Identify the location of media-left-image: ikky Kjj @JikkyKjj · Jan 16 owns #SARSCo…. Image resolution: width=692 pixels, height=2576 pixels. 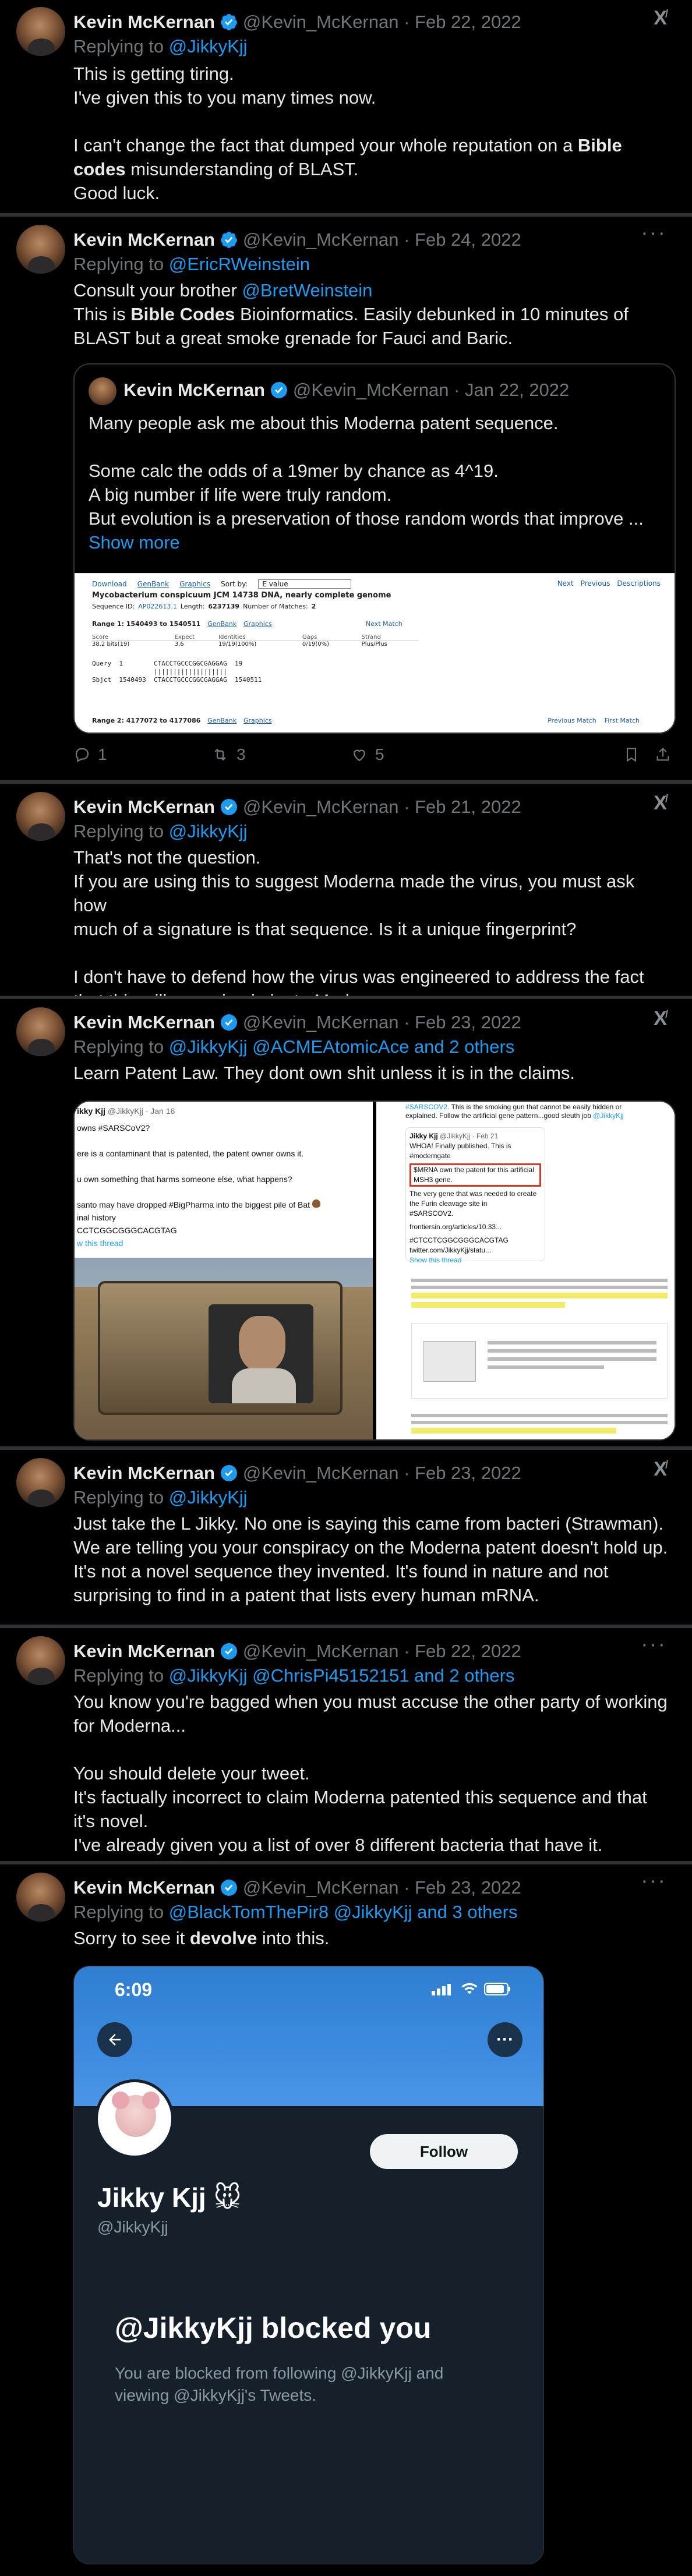
(224, 1270).